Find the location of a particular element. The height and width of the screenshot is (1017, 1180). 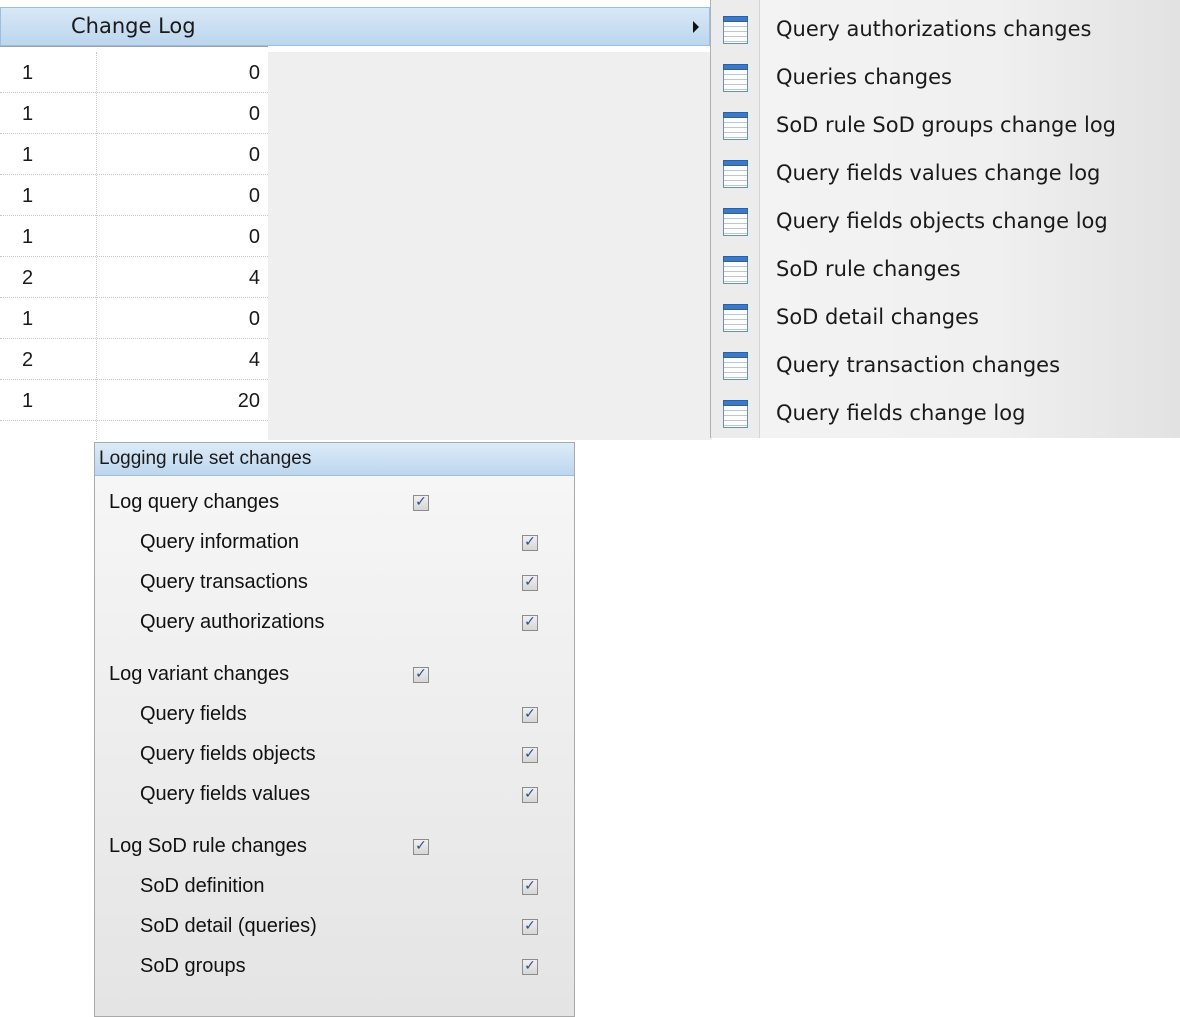

submenu-item-query-authorizations-changes: Query authorizations changes is located at coordinates (945, 29).